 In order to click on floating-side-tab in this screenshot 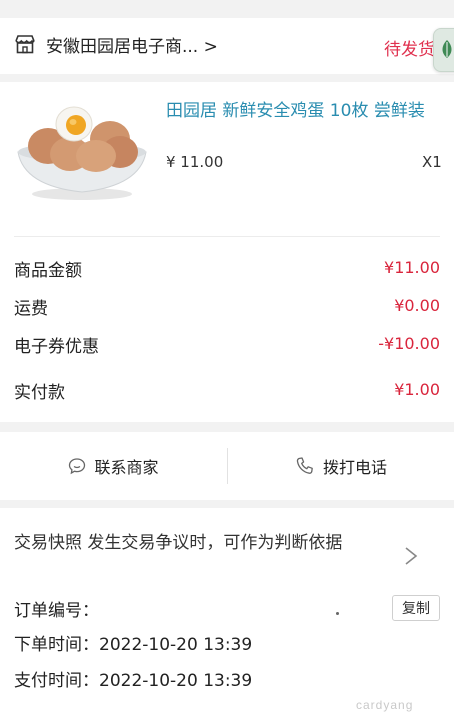, I will do `click(443, 50)`.